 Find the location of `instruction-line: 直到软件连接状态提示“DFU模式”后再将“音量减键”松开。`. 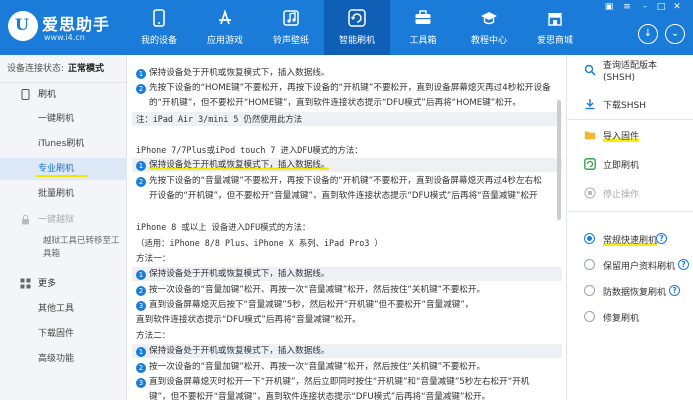

instruction-line: 直到软件连接状态提示“DFU模式”后再将“音量减键”松开。 is located at coordinates (248, 320).